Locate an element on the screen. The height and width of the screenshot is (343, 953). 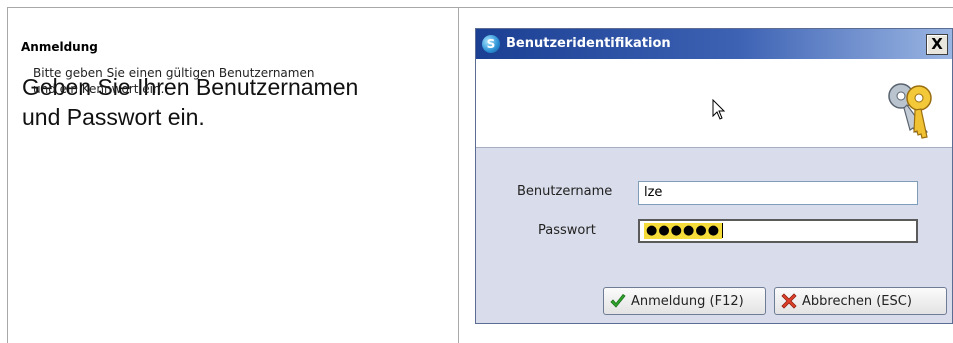
username-label: Benutzername is located at coordinates (565, 191).